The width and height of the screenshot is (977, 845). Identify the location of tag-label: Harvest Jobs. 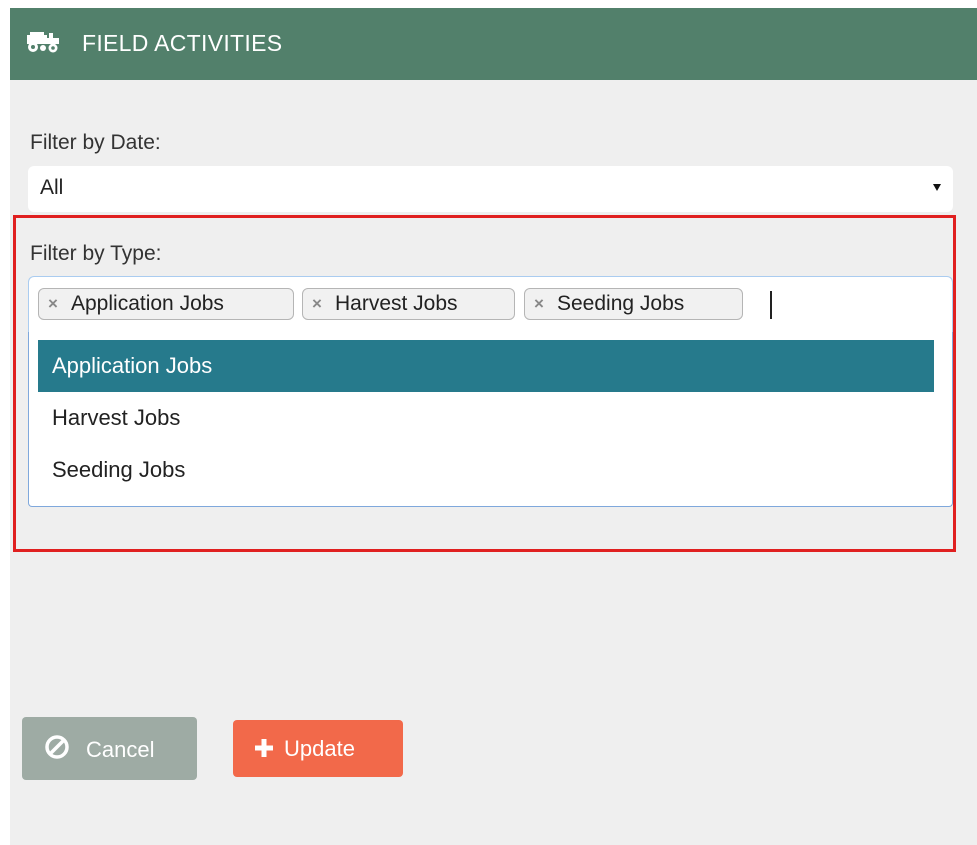
(396, 303).